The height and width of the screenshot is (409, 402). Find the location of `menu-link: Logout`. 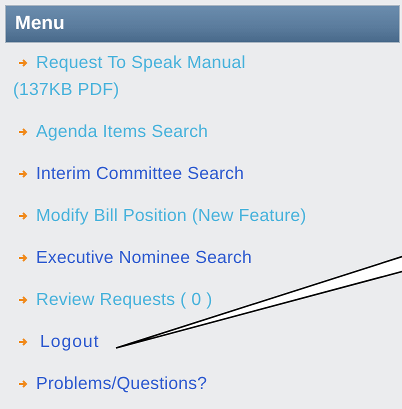

menu-link: Logout is located at coordinates (70, 341).